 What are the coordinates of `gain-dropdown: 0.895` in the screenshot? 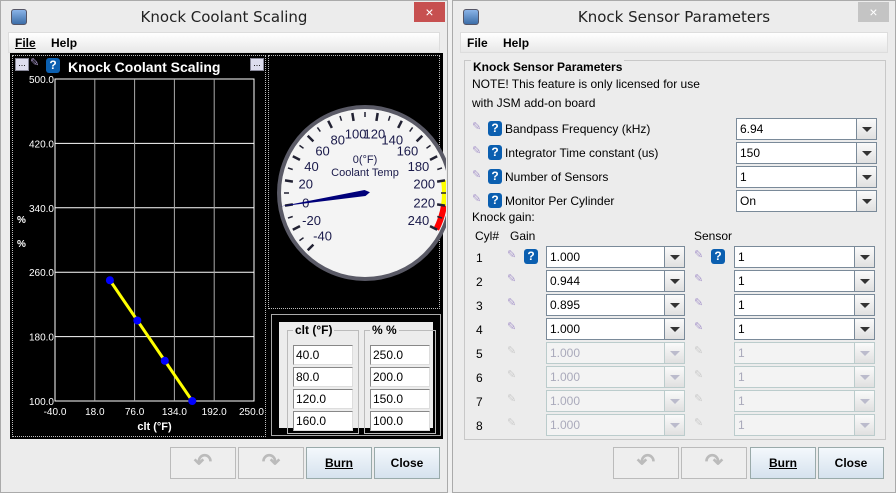 It's located at (615, 305).